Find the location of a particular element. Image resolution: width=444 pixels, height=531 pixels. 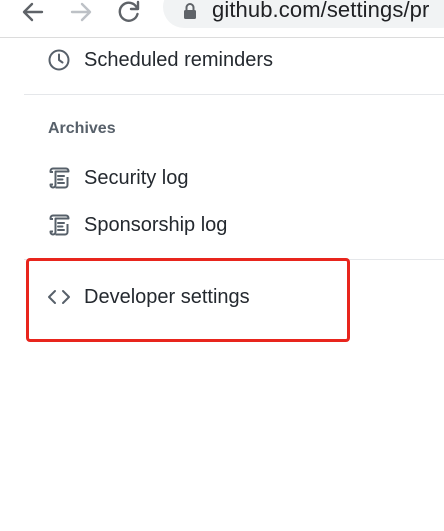

reload-button is located at coordinates (129, 12).